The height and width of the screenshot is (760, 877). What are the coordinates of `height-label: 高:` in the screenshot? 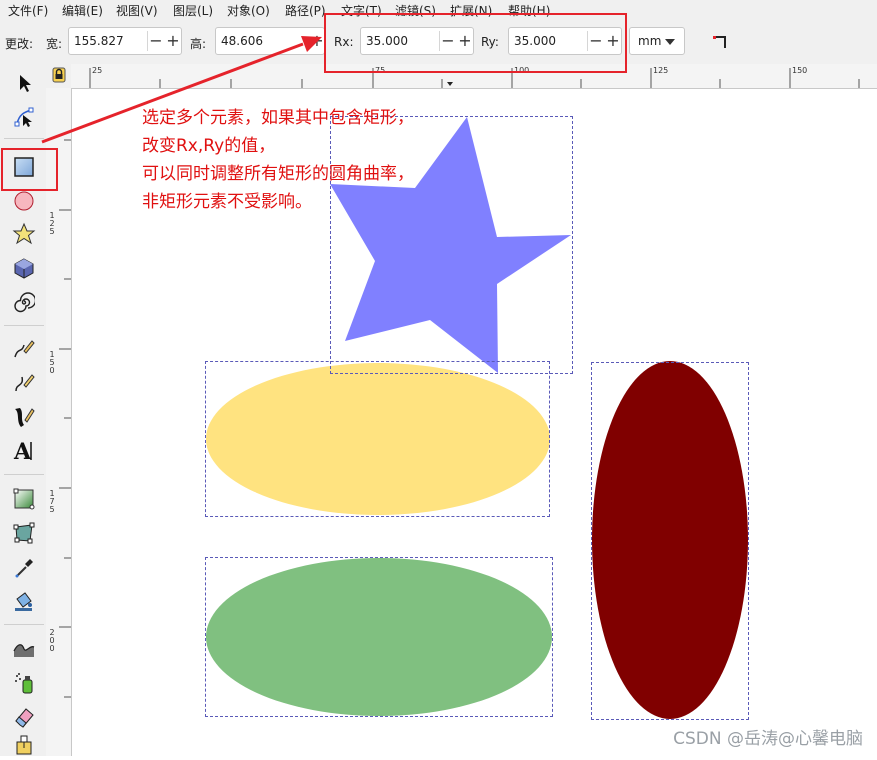 It's located at (198, 44).